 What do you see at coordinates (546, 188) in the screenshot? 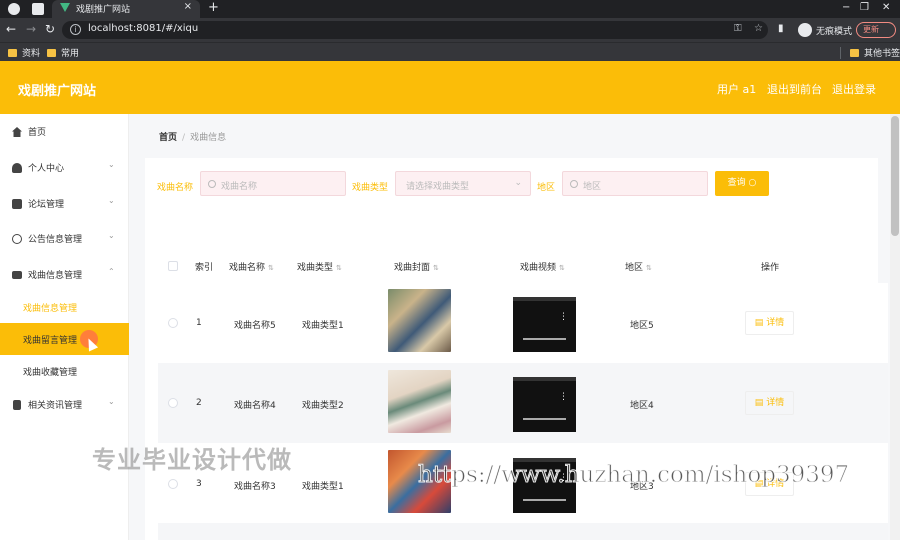
I see `filter-area-label: 地区` at bounding box center [546, 188].